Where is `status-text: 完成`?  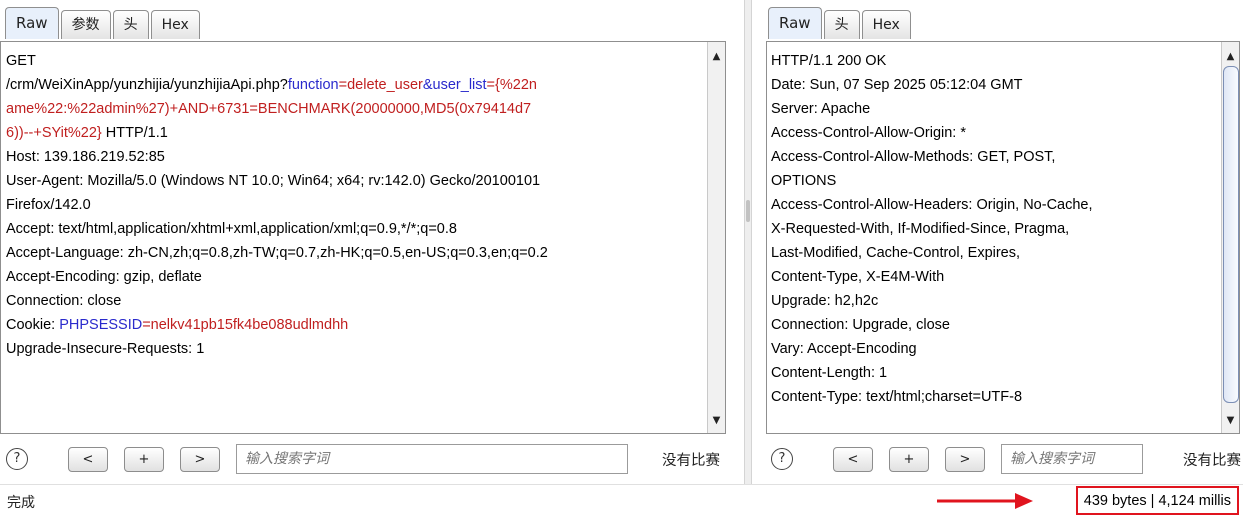
status-text: 完成 is located at coordinates (21, 503).